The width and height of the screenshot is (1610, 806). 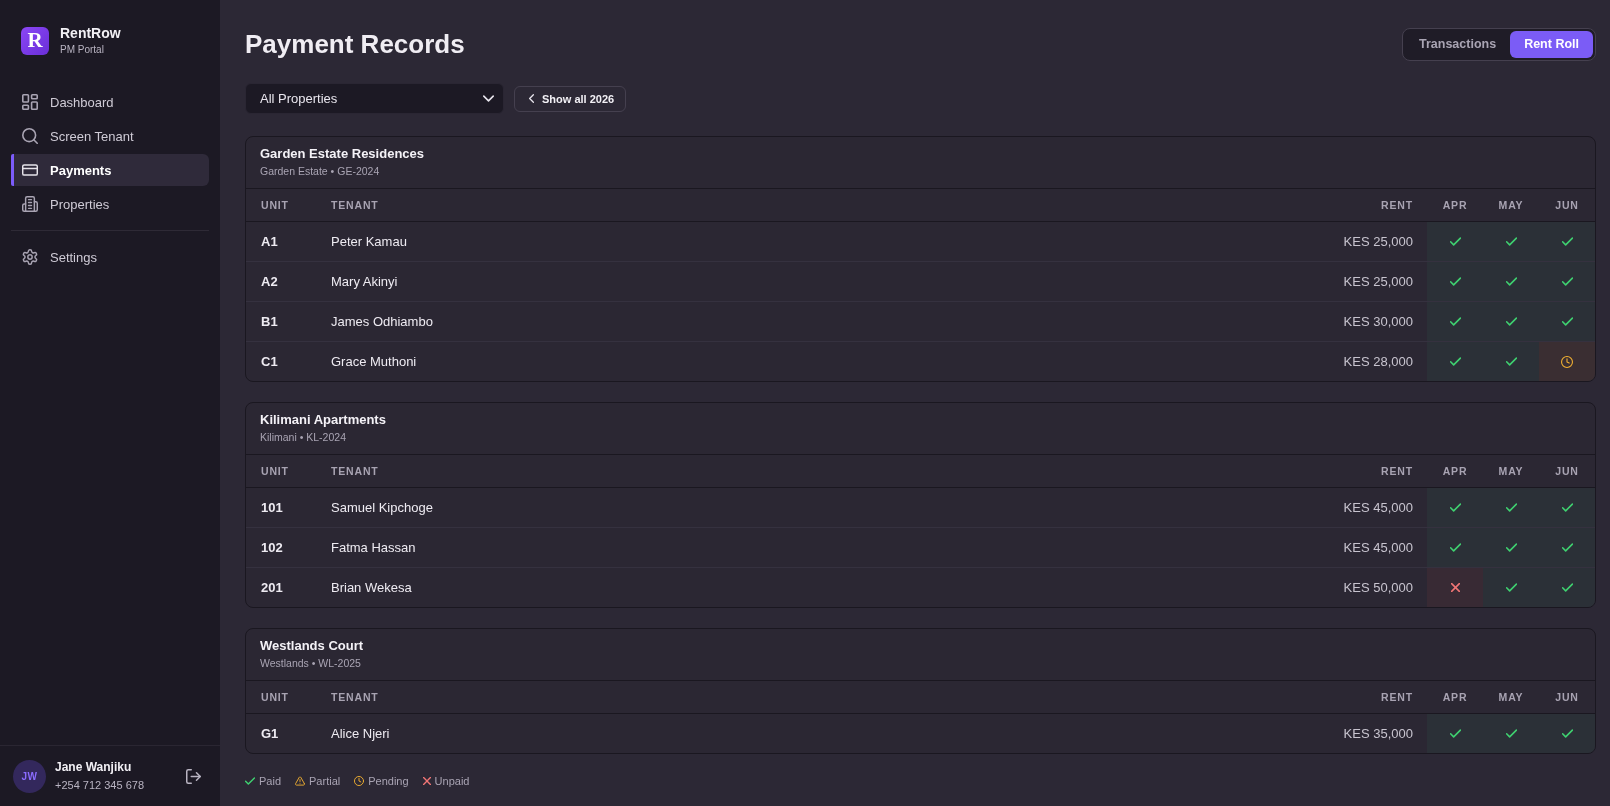 I want to click on dashboard-grid-icon, so click(x=30, y=102).